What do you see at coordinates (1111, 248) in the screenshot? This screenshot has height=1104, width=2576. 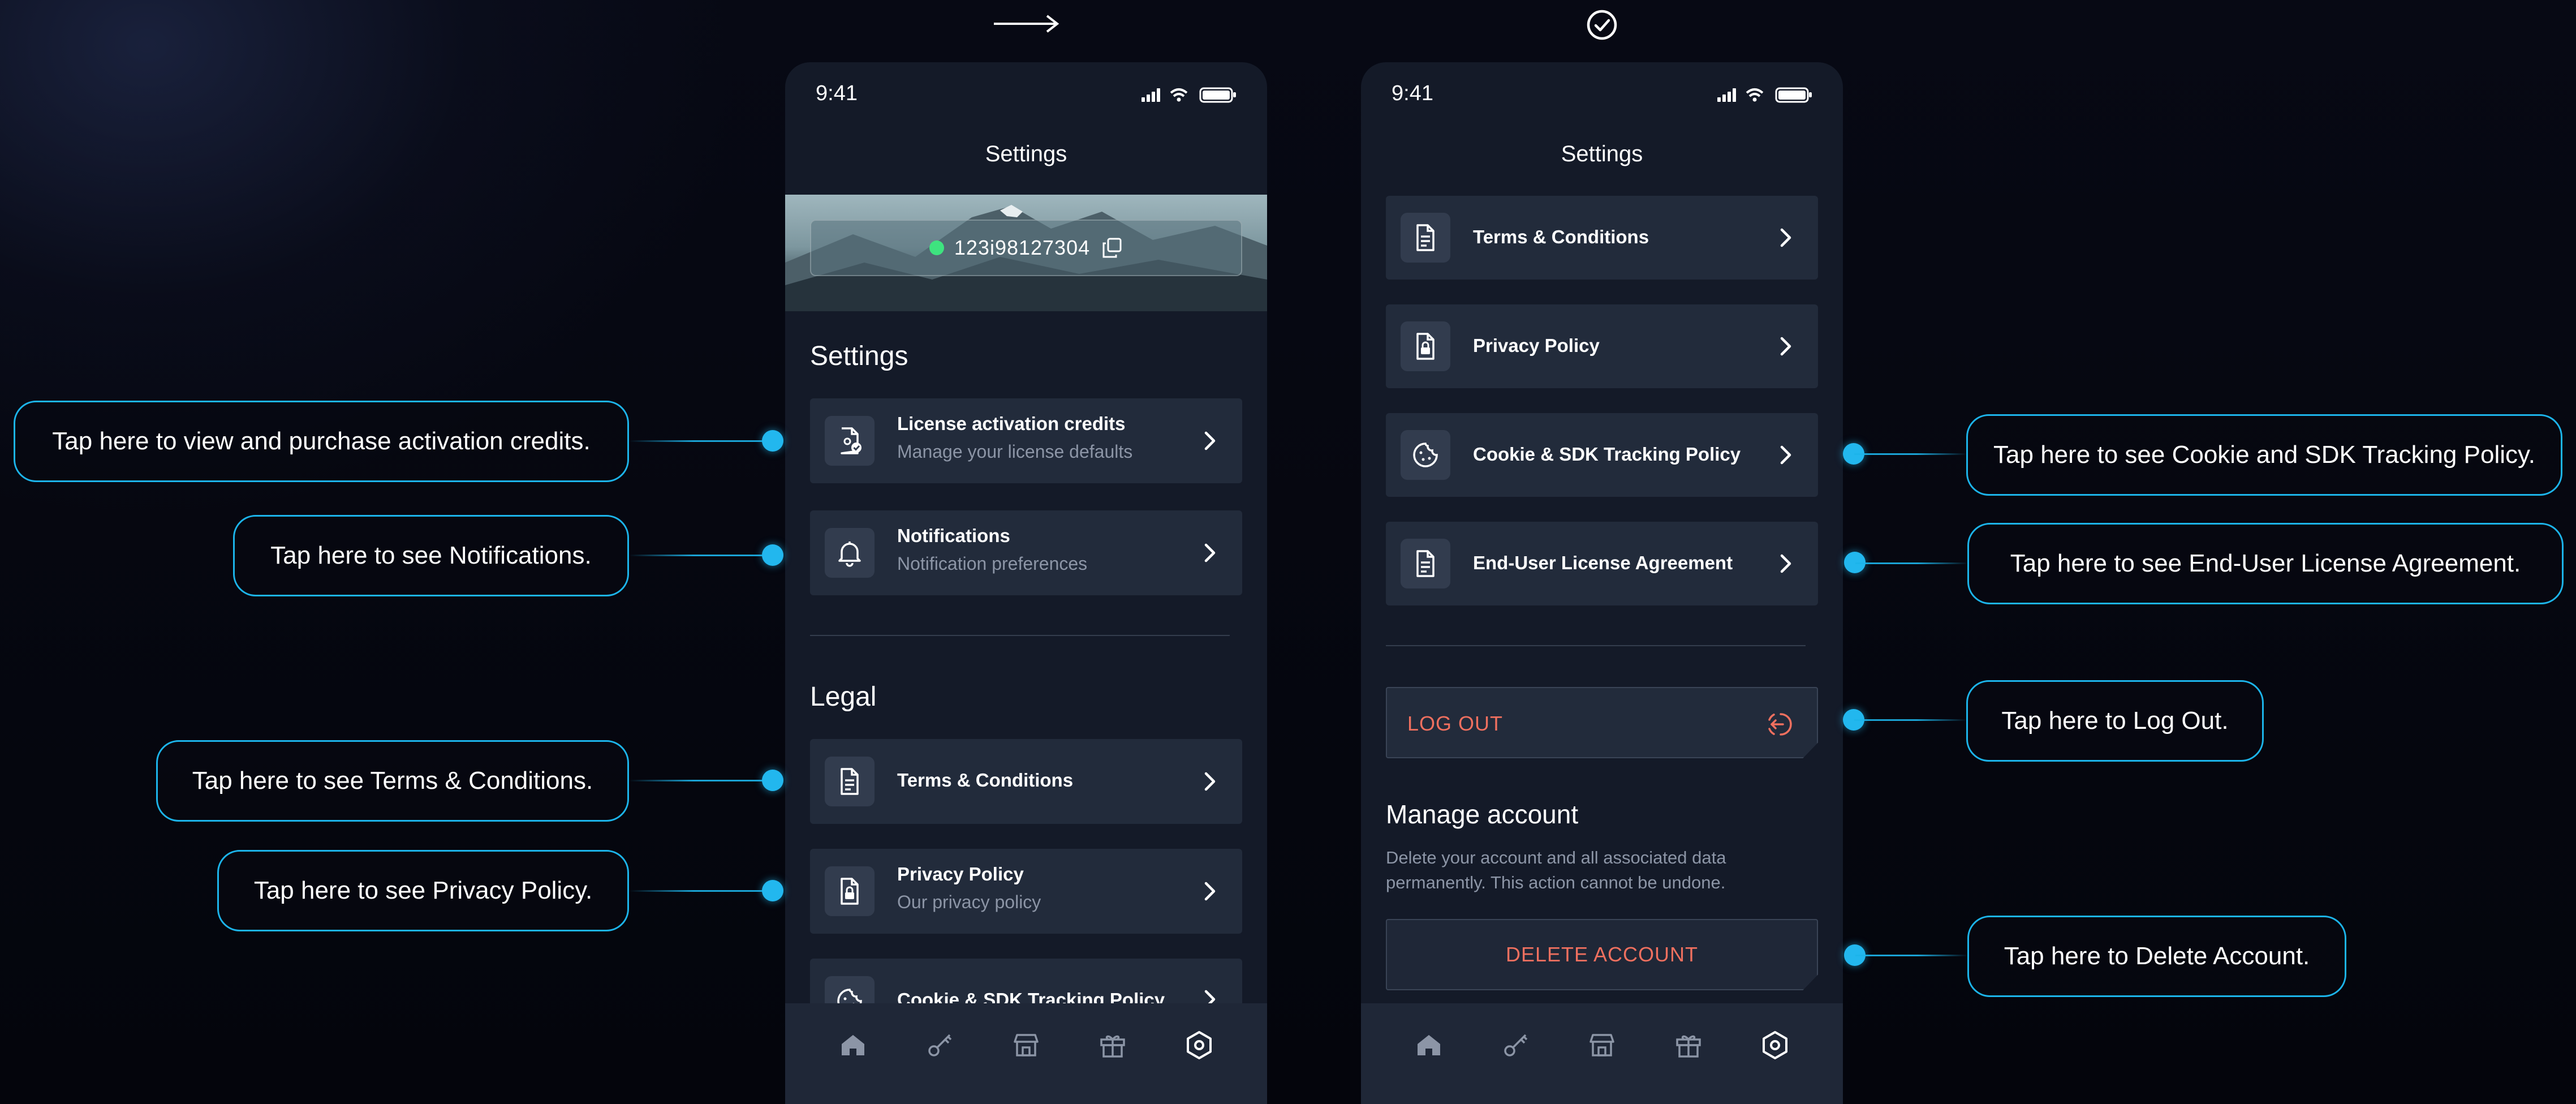 I see `copy-icon` at bounding box center [1111, 248].